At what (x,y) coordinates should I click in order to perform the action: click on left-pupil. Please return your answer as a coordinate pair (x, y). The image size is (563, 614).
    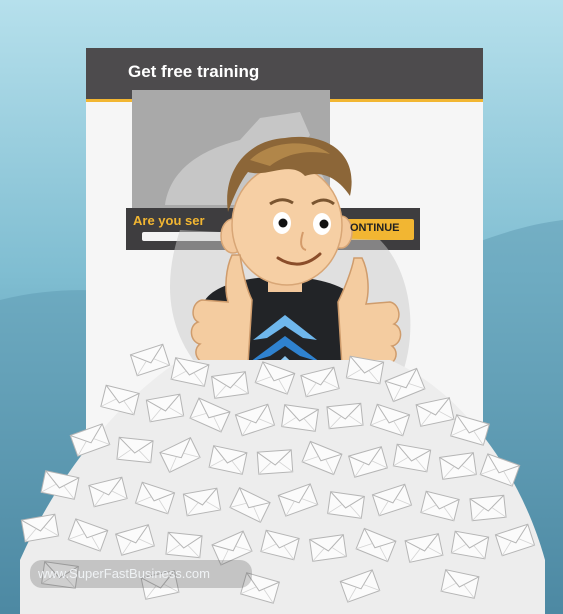
    Looking at the image, I should click on (283, 223).